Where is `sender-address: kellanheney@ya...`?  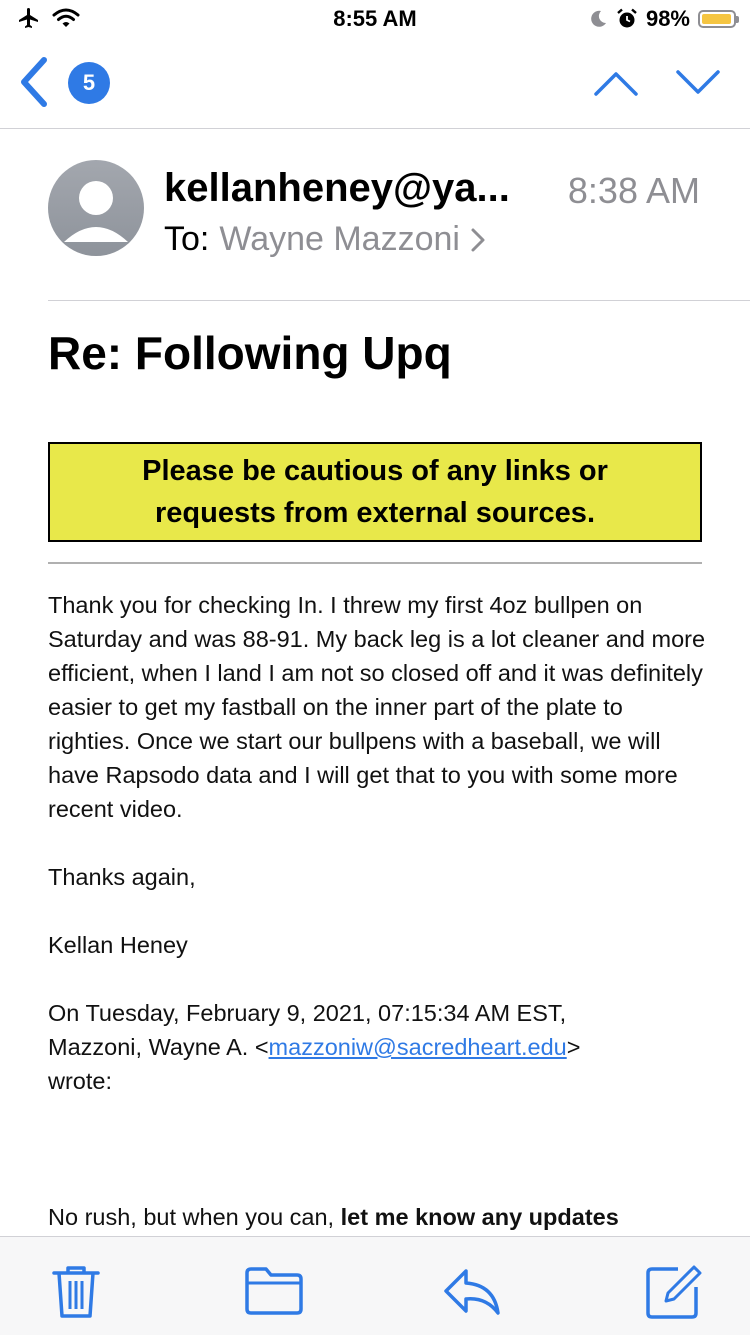 sender-address: kellanheney@ya... is located at coordinates (337, 188).